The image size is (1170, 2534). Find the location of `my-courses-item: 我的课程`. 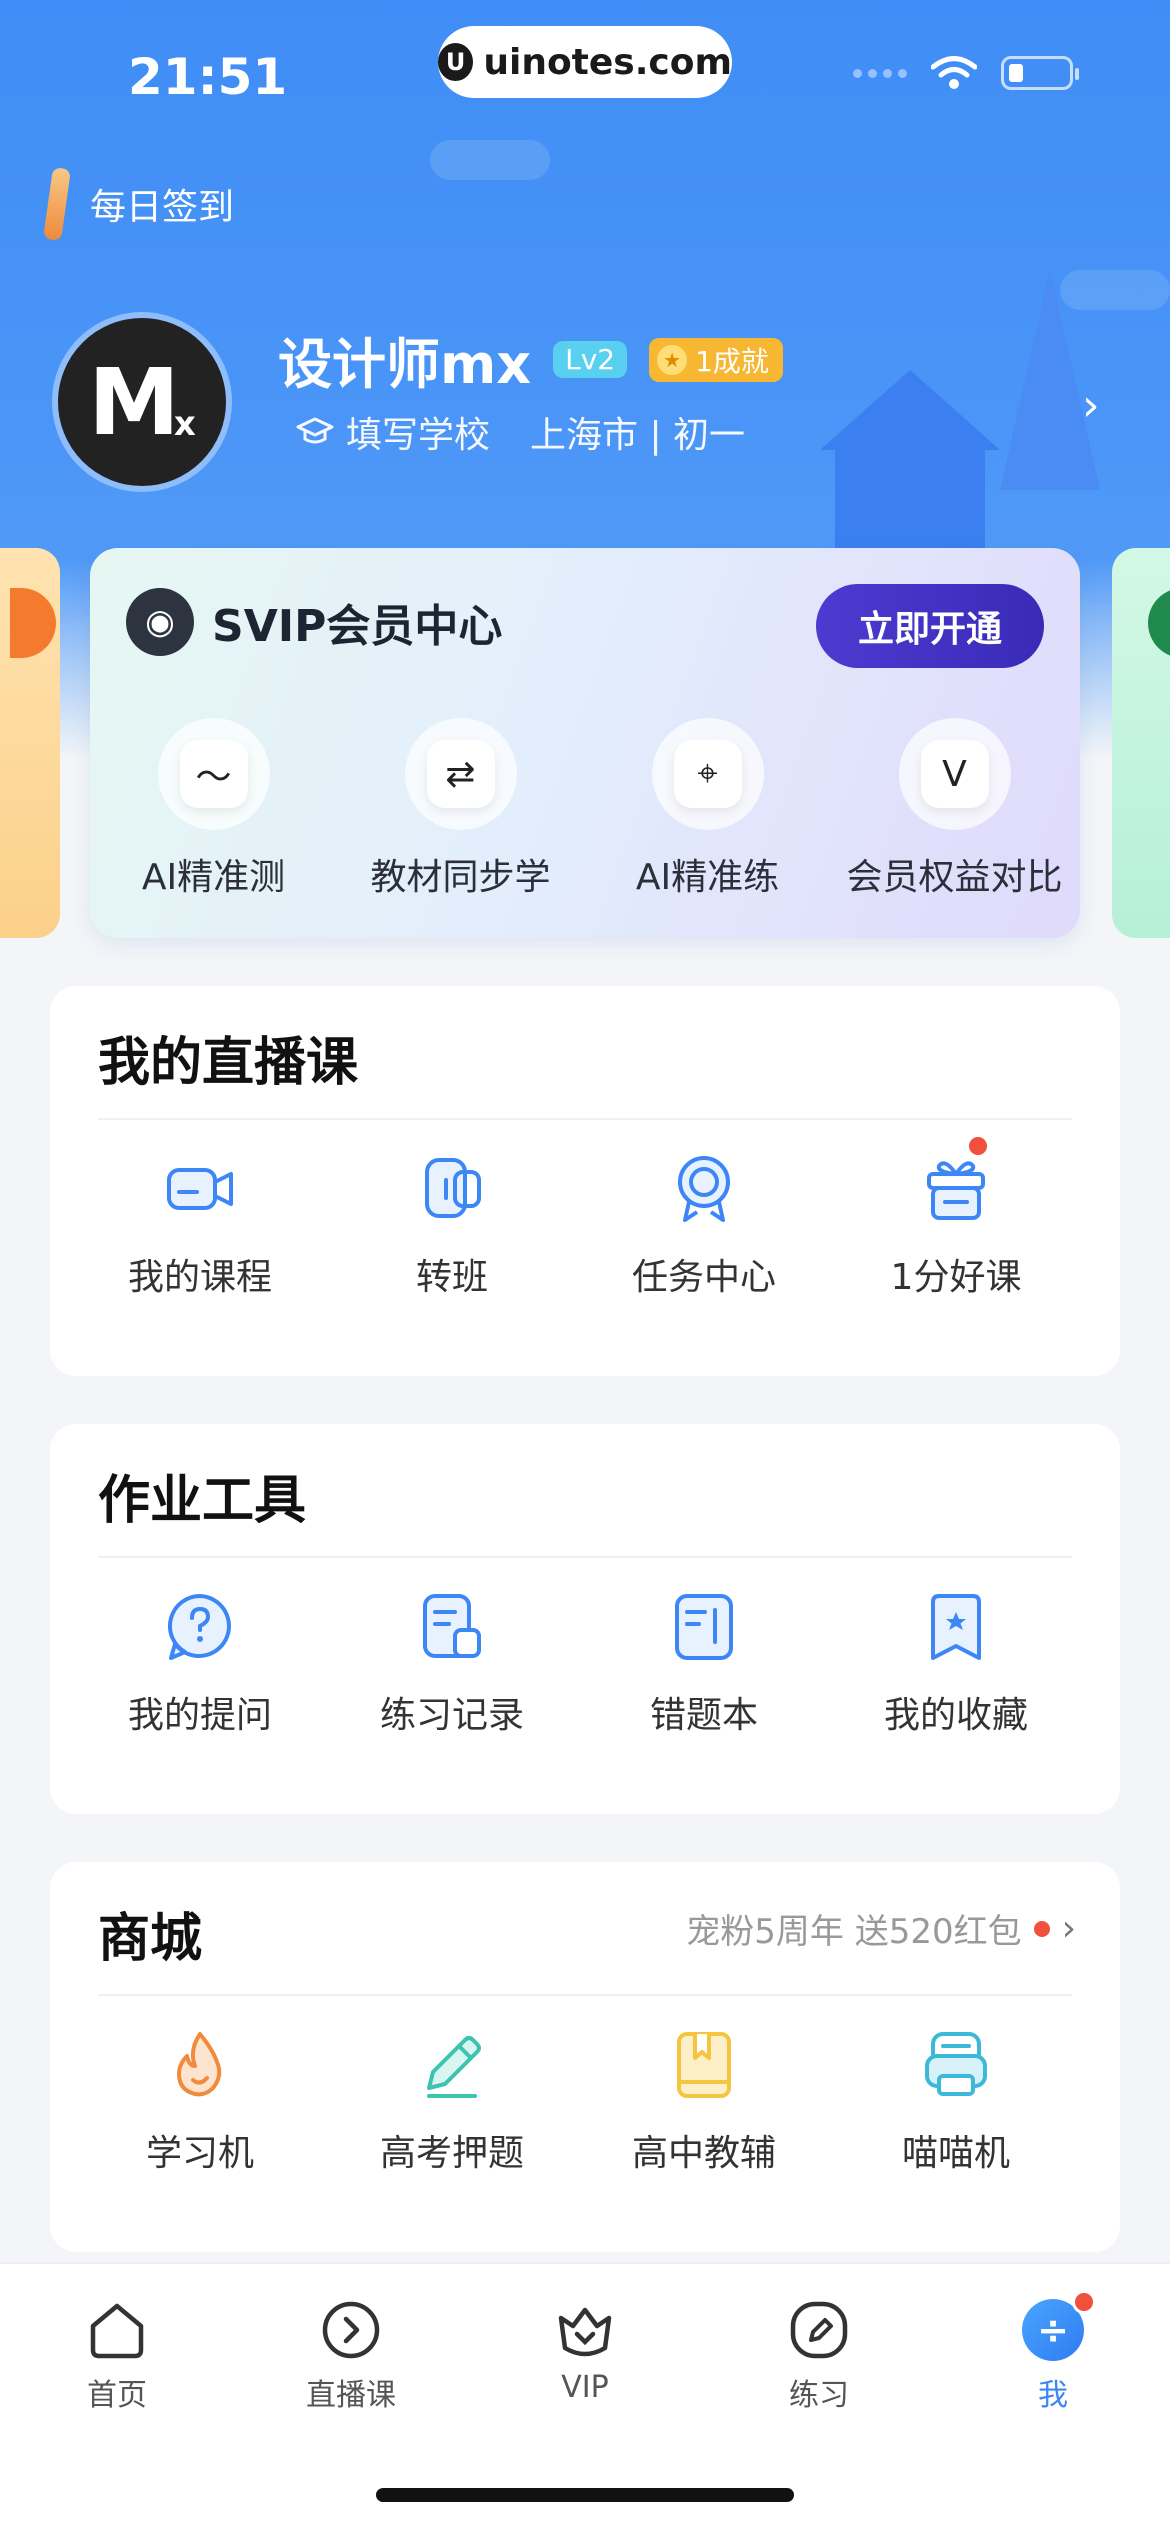

my-courses-item: 我的课程 is located at coordinates (200, 1226).